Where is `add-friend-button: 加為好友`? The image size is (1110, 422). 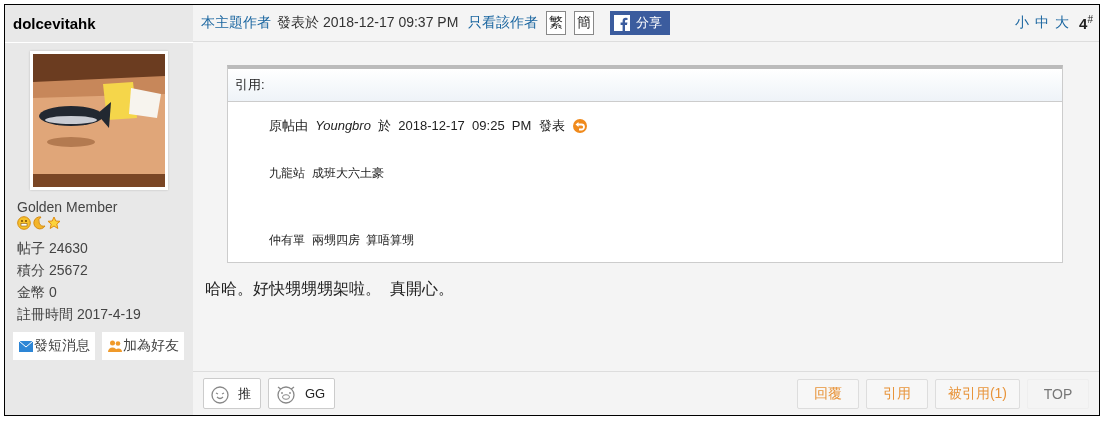 add-friend-button: 加為好友 is located at coordinates (143, 346).